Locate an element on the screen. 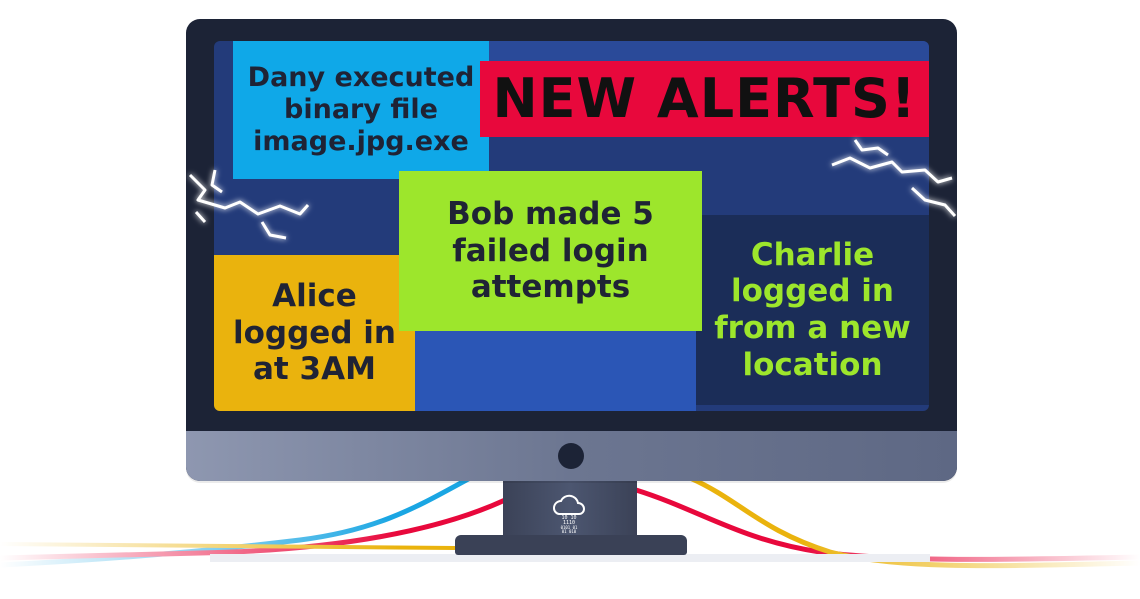  new-alerts-headline: NEW ALERTS! is located at coordinates (704, 99).